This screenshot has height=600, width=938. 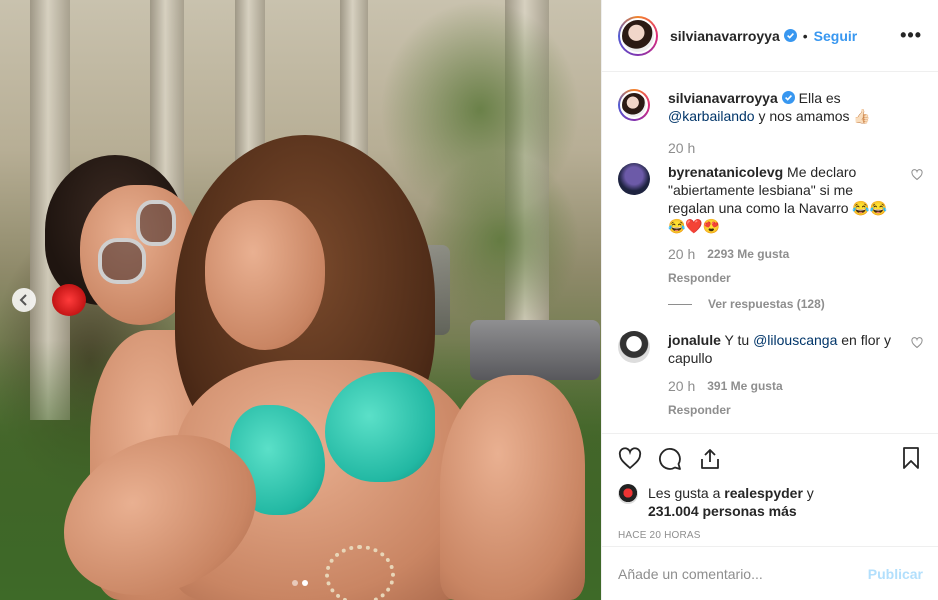 What do you see at coordinates (686, 493) in the screenshot?
I see `likes-prefix: Les gusta a` at bounding box center [686, 493].